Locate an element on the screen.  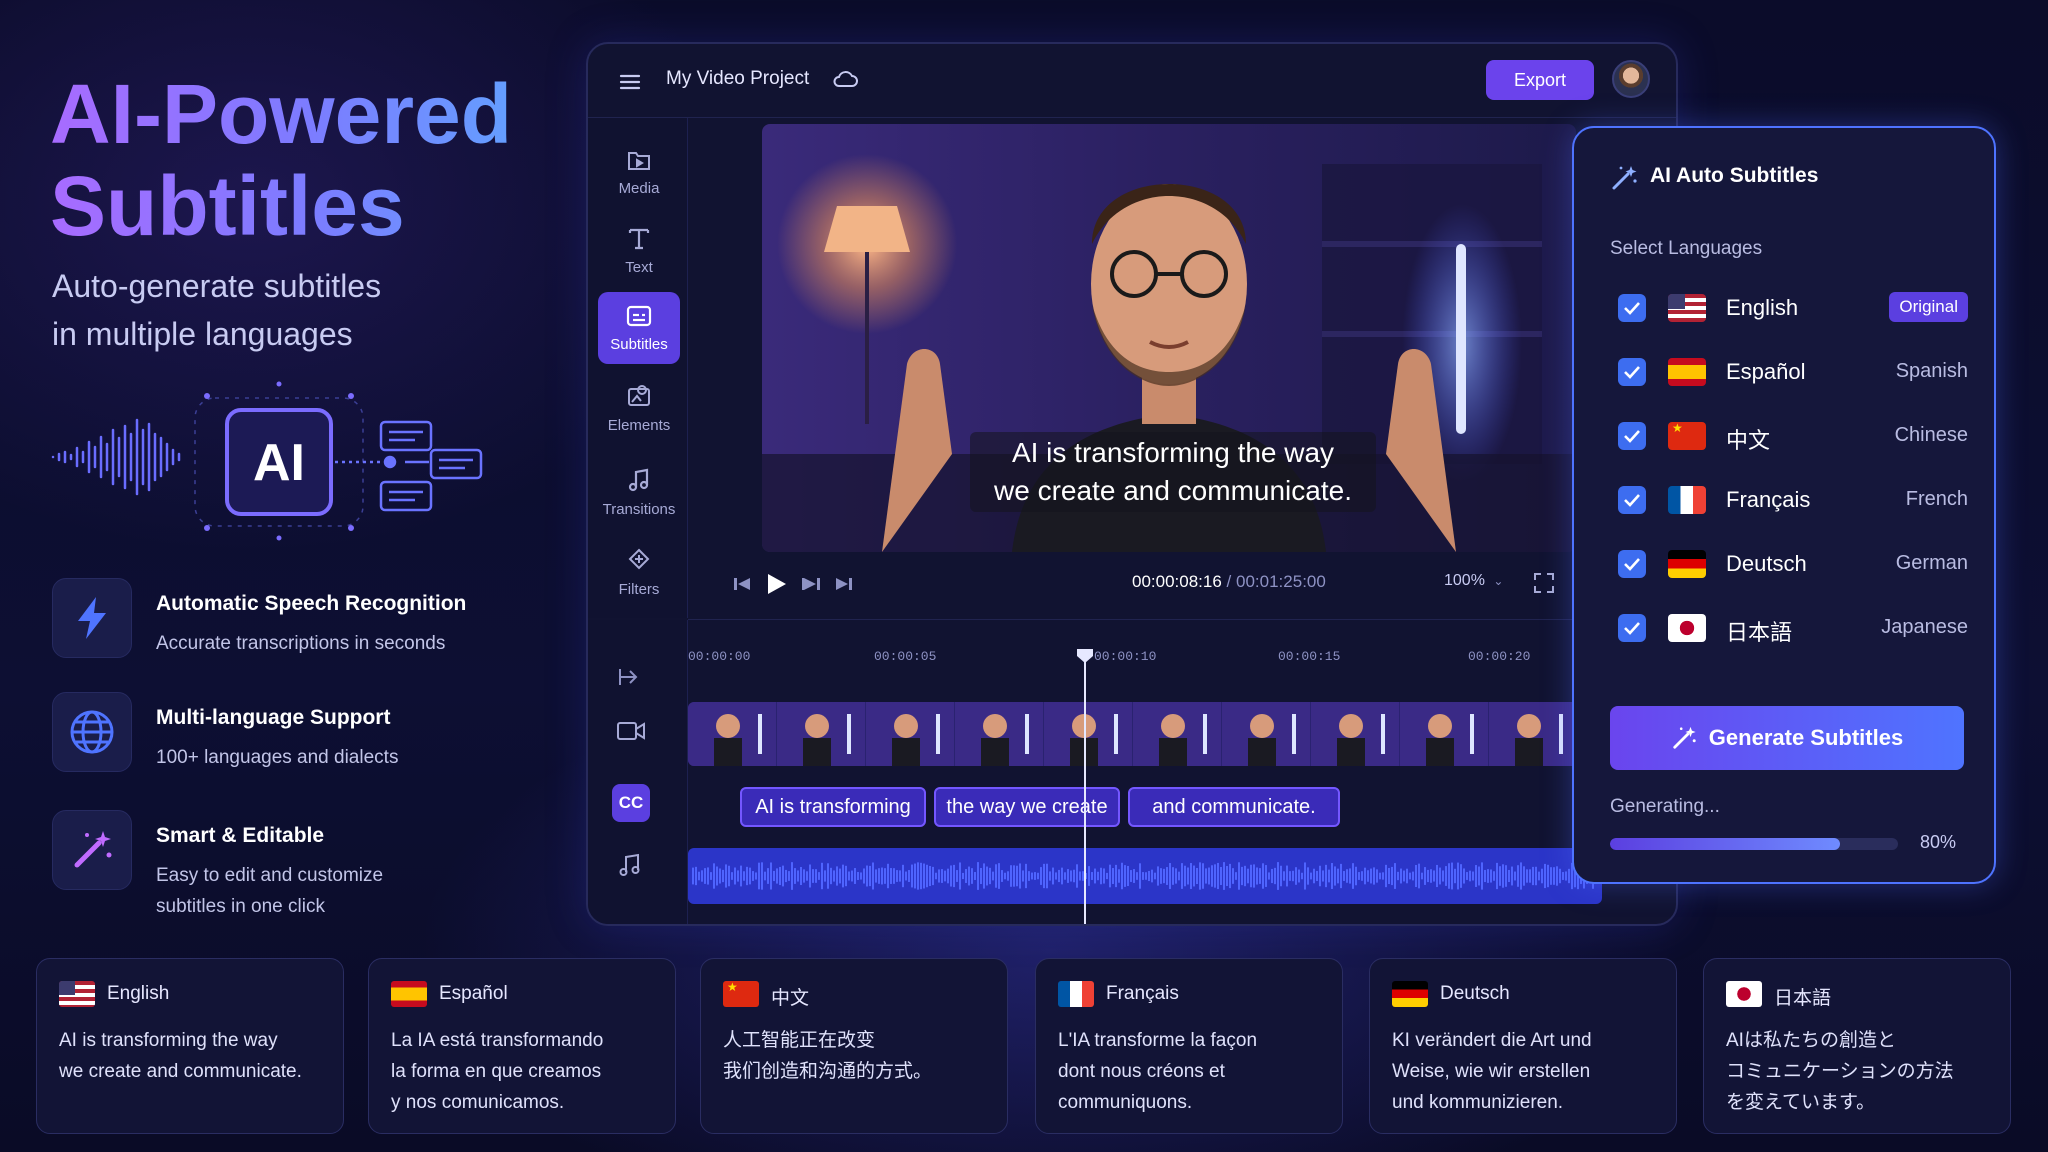
export-button: Export is located at coordinates (1540, 80).